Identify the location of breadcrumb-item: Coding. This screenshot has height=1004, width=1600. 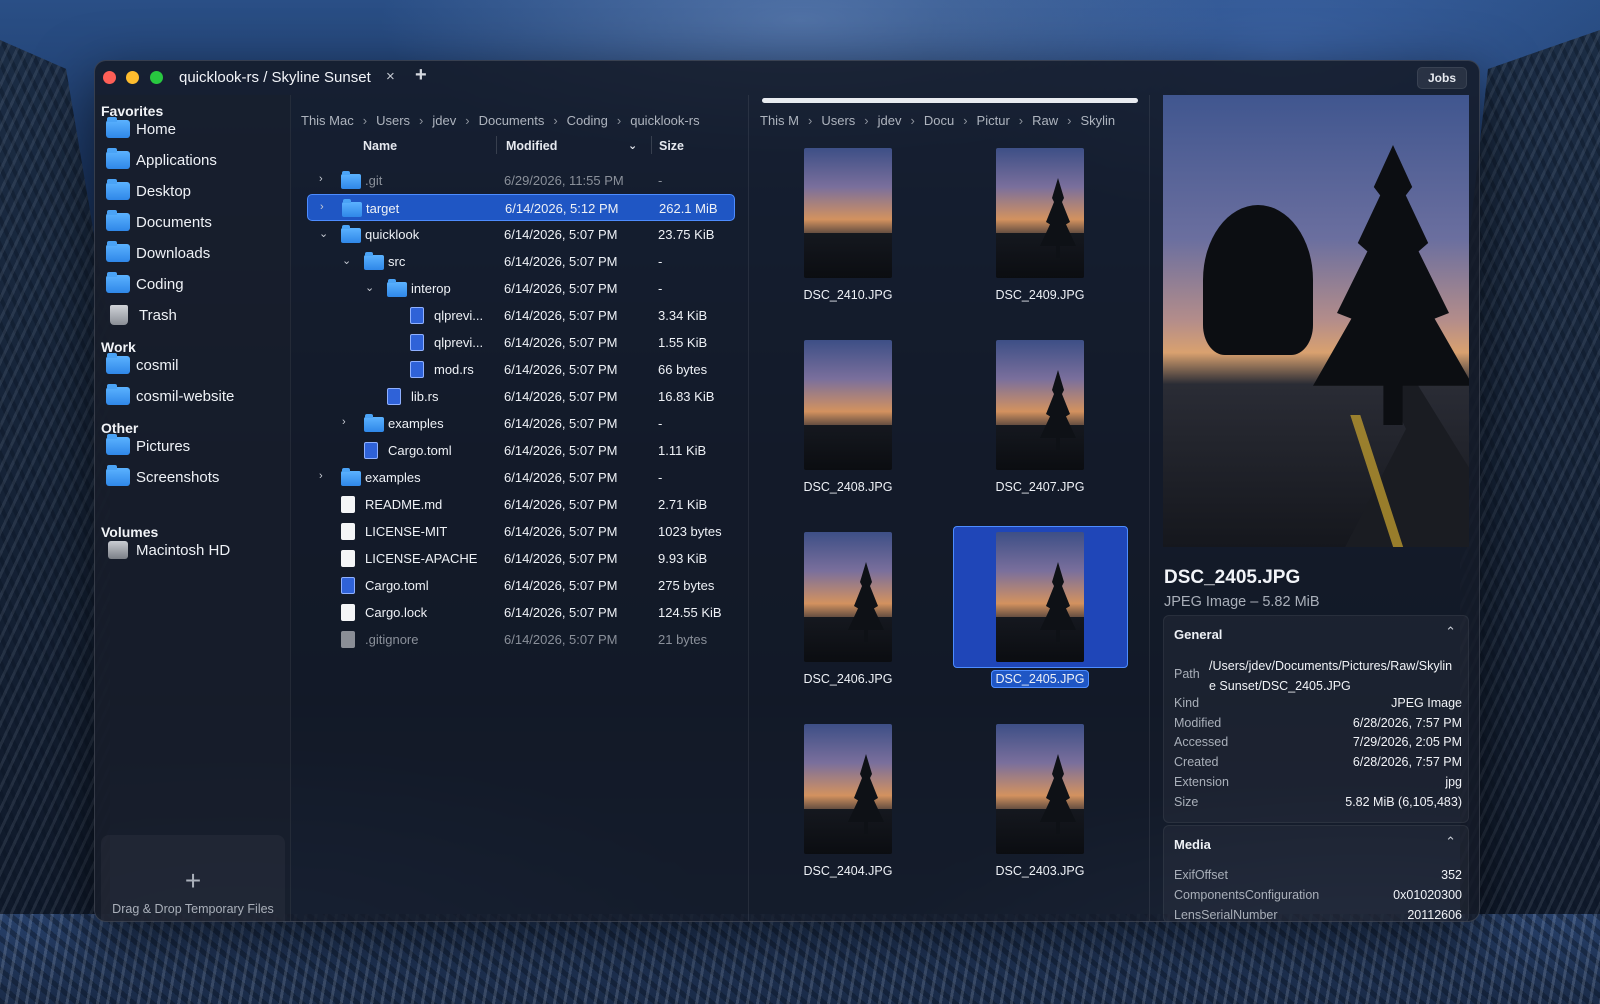
(587, 120).